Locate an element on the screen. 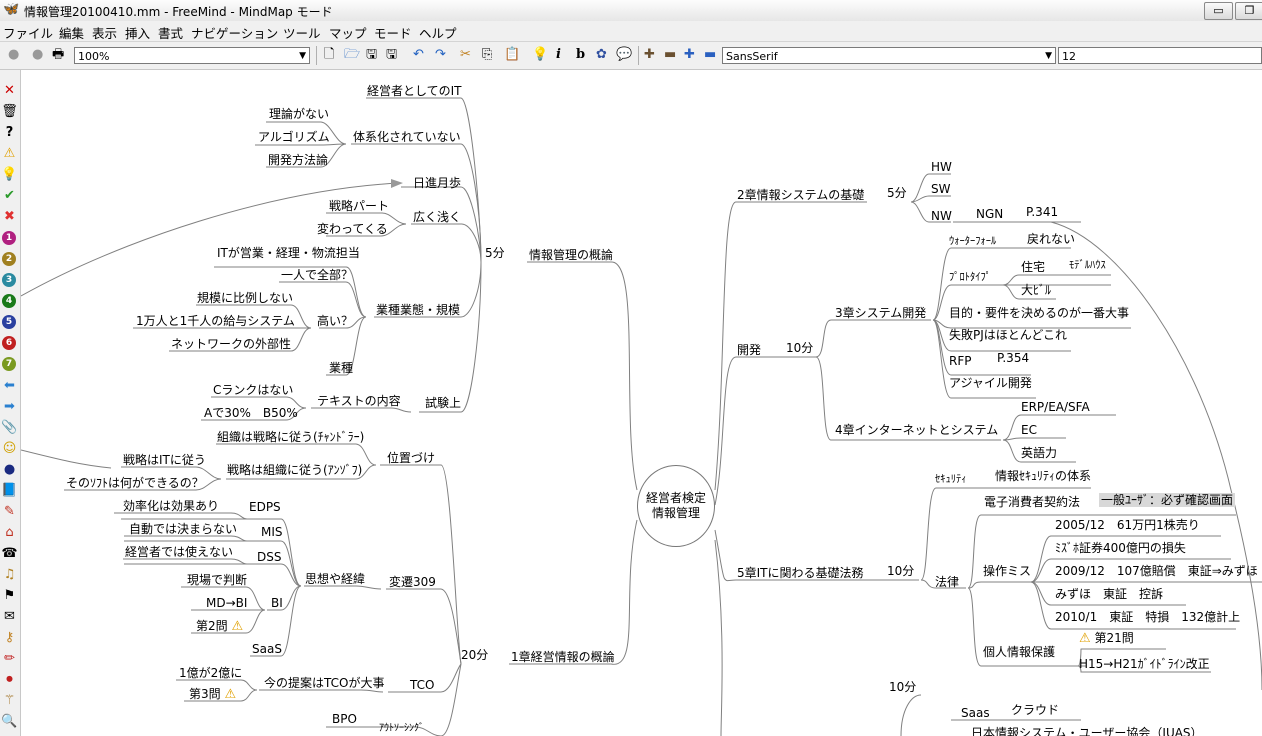 This screenshot has height=736, width=1262. menu-insert: 挿入 is located at coordinates (137, 32).